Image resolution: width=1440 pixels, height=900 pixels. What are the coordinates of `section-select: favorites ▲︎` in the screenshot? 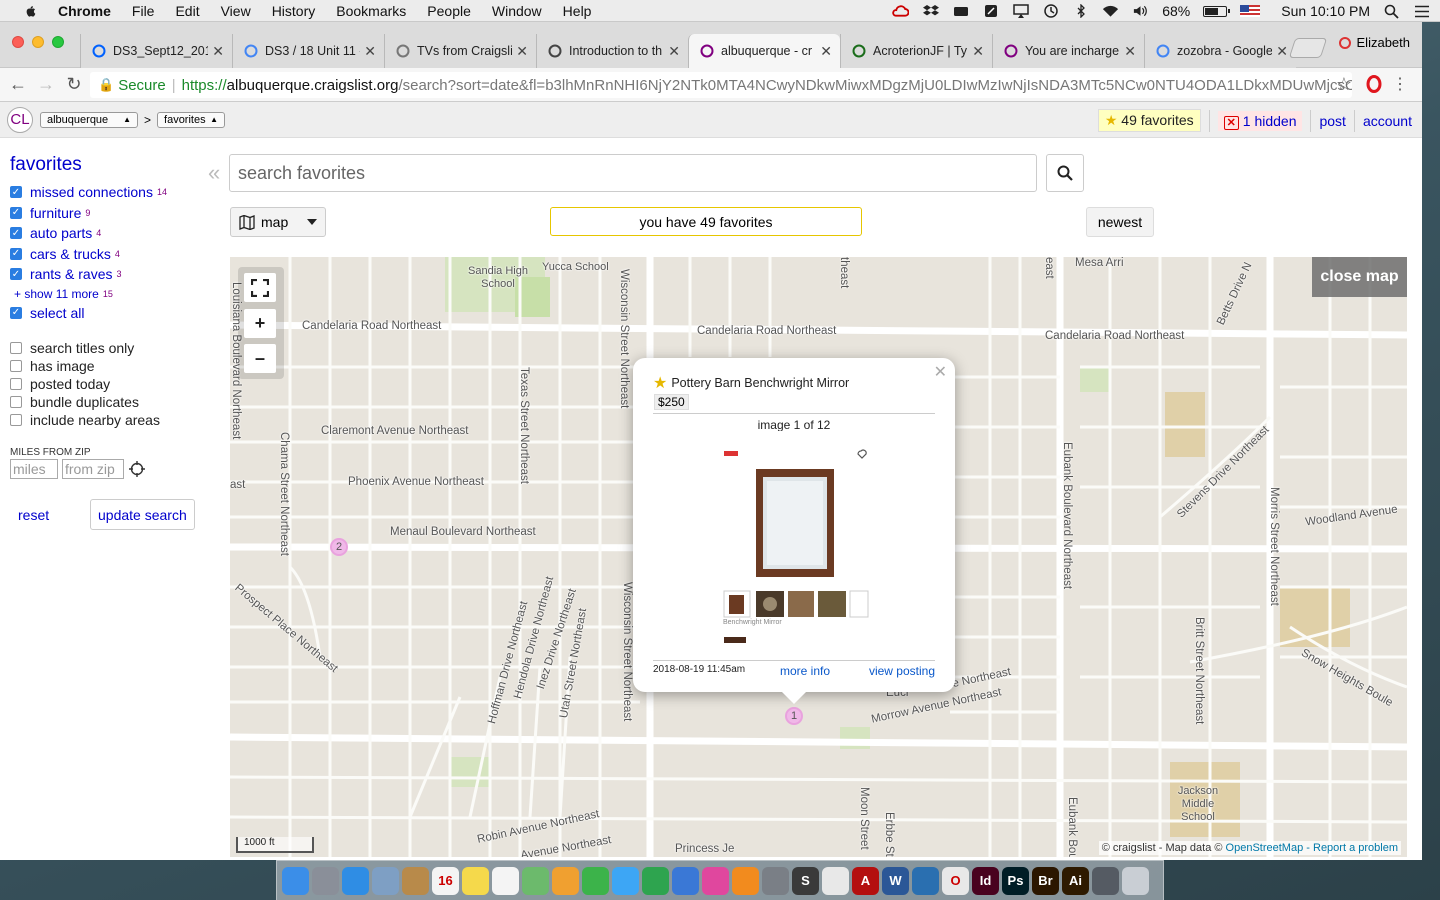 It's located at (191, 119).